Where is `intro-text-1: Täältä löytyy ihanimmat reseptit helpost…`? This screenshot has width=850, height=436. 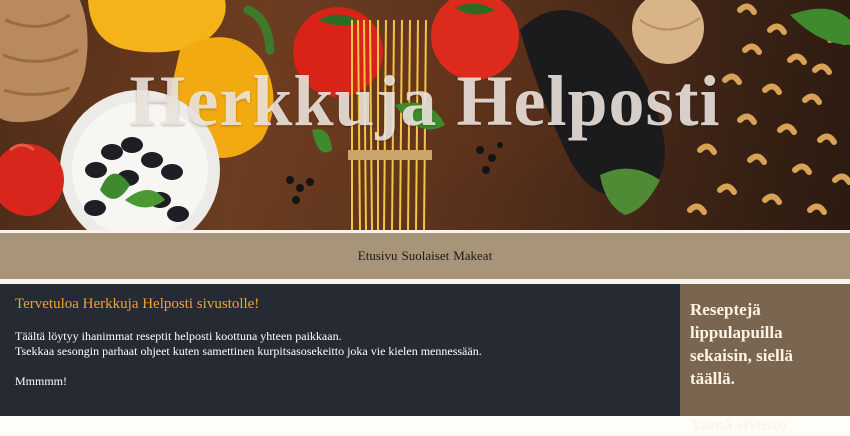
intro-text-1: Täältä löytyy ihanimmat reseptit helpost… is located at coordinates (178, 336).